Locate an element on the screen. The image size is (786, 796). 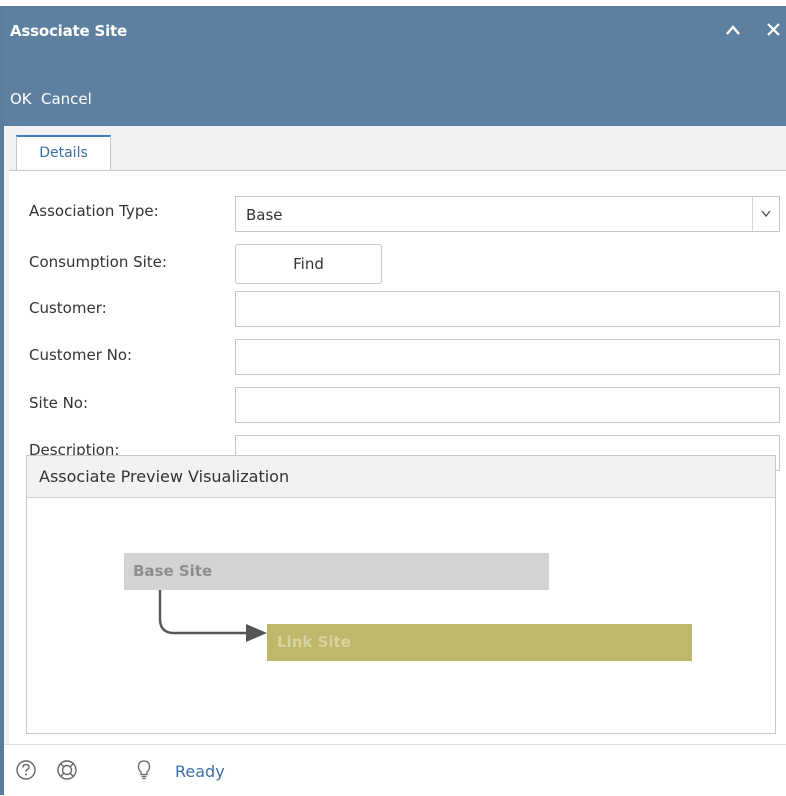
help-icon is located at coordinates (26, 770).